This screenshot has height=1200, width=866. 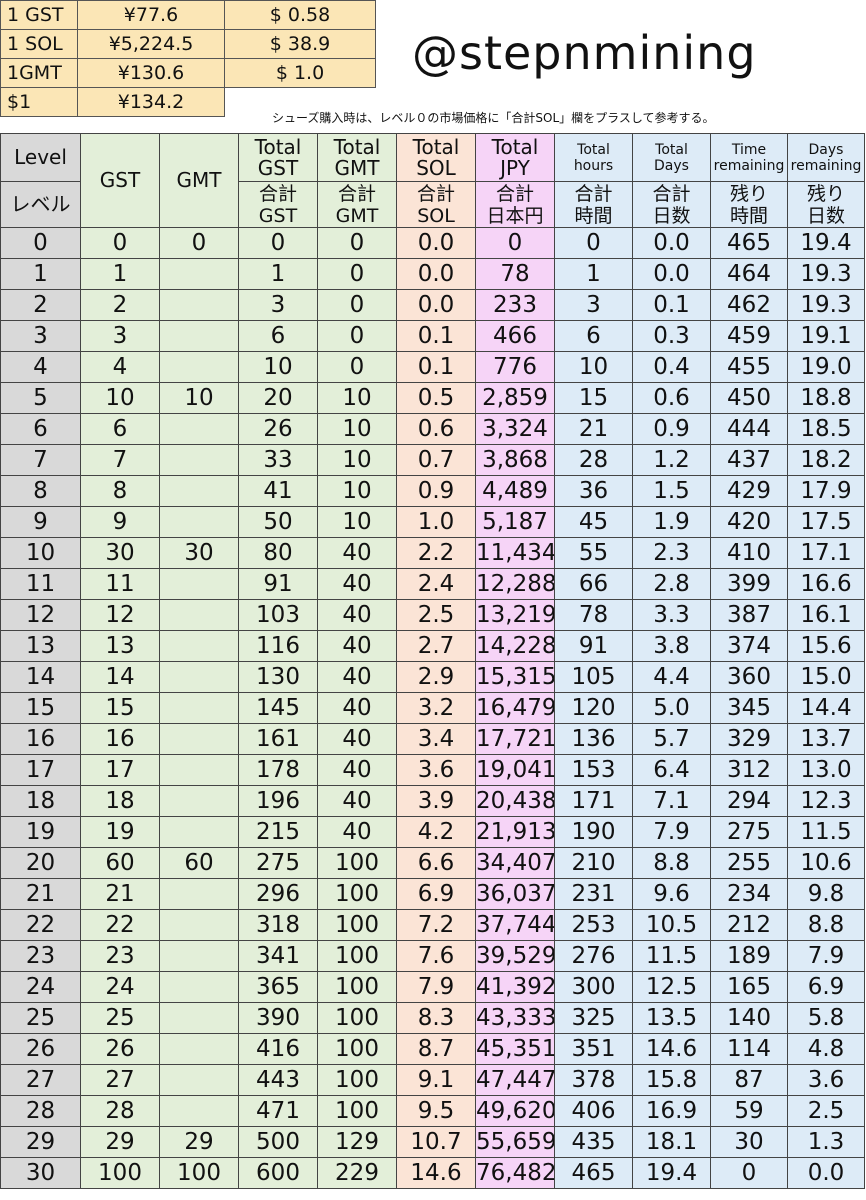 I want to click on cell-total-sol: 6.9, so click(x=436, y=894).